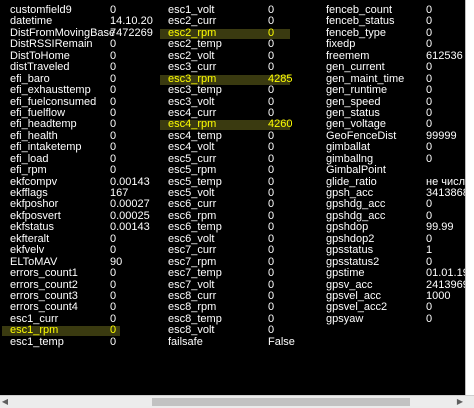 This screenshot has width=474, height=408. Describe the element at coordinates (131, 32) in the screenshot. I see `status-item-value: 7472269` at that location.